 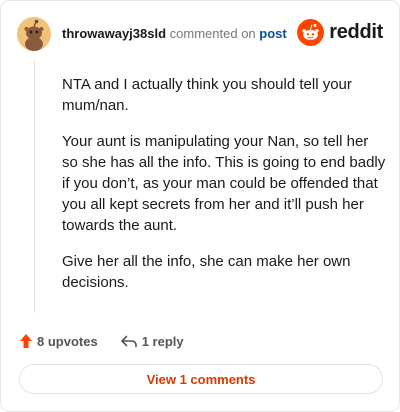 I want to click on reddit-brand: reddit, so click(x=340, y=32).